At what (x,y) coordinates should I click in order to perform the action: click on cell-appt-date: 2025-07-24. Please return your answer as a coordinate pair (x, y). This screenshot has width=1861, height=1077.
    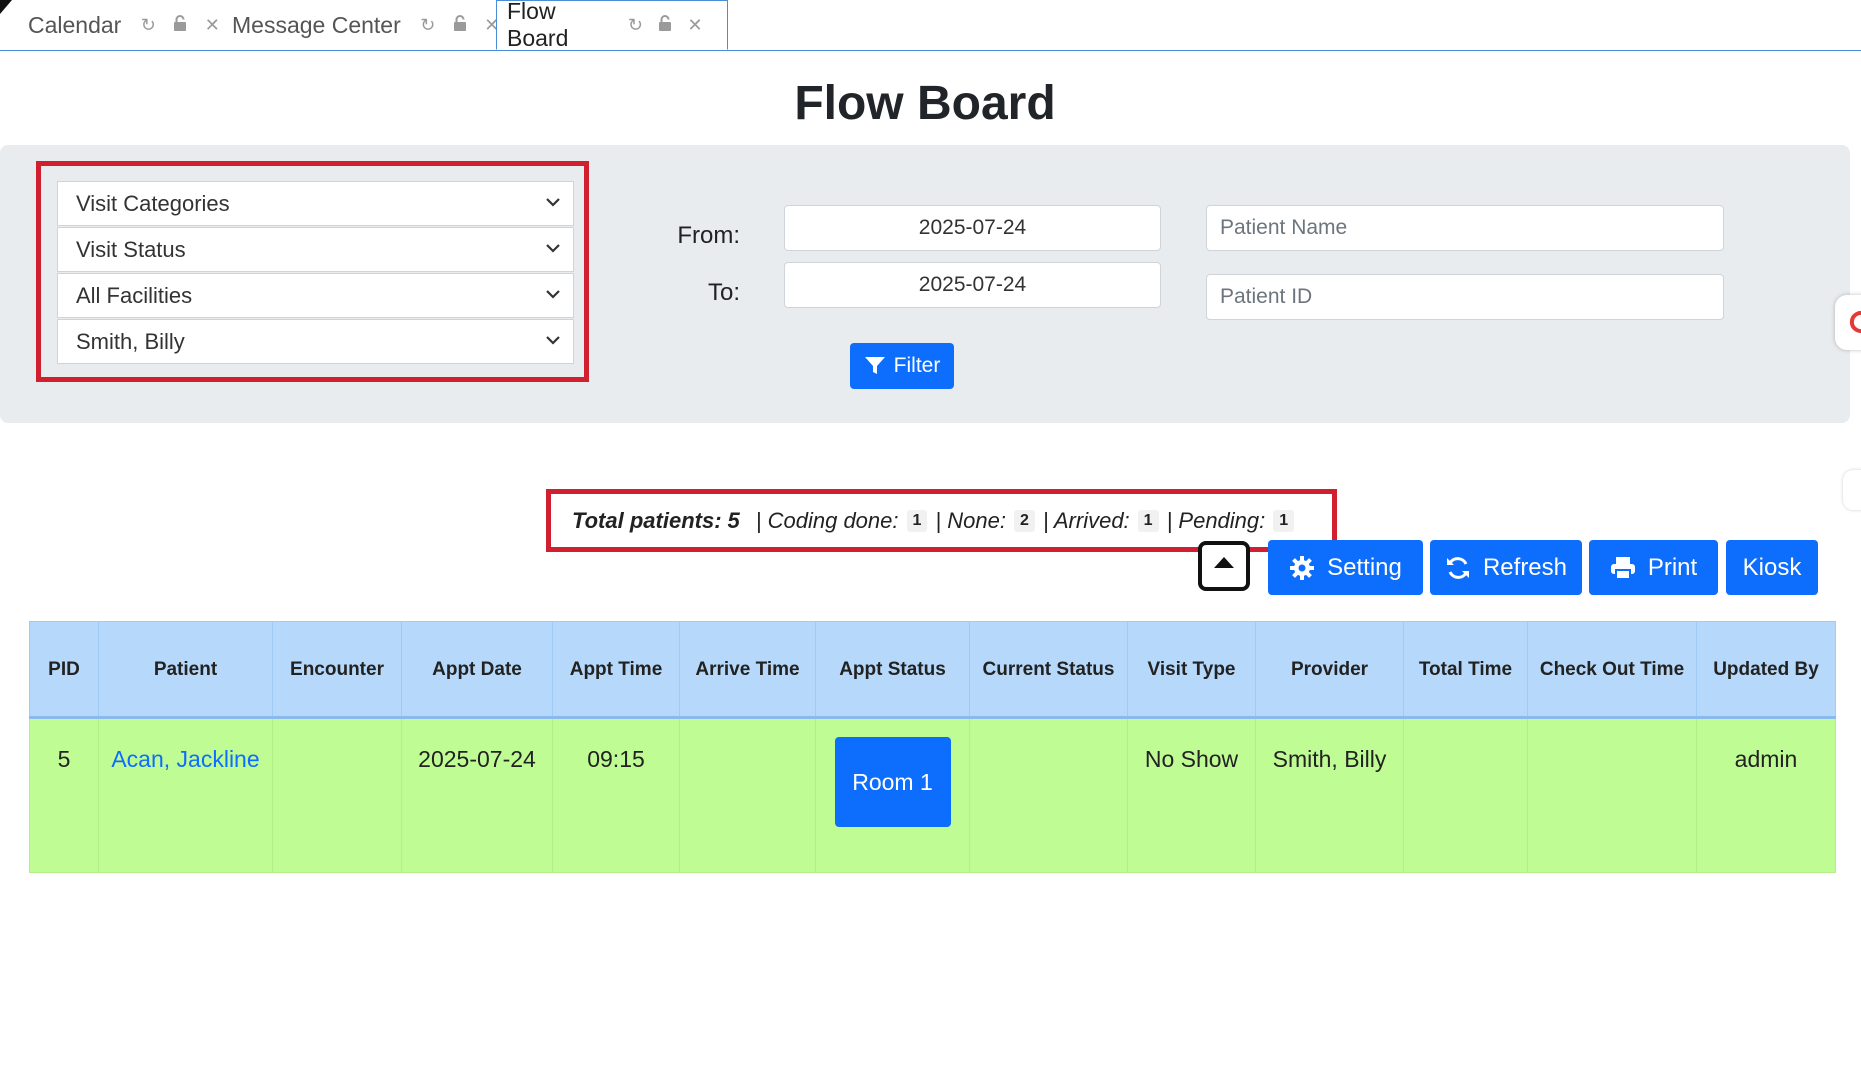
    Looking at the image, I should click on (477, 795).